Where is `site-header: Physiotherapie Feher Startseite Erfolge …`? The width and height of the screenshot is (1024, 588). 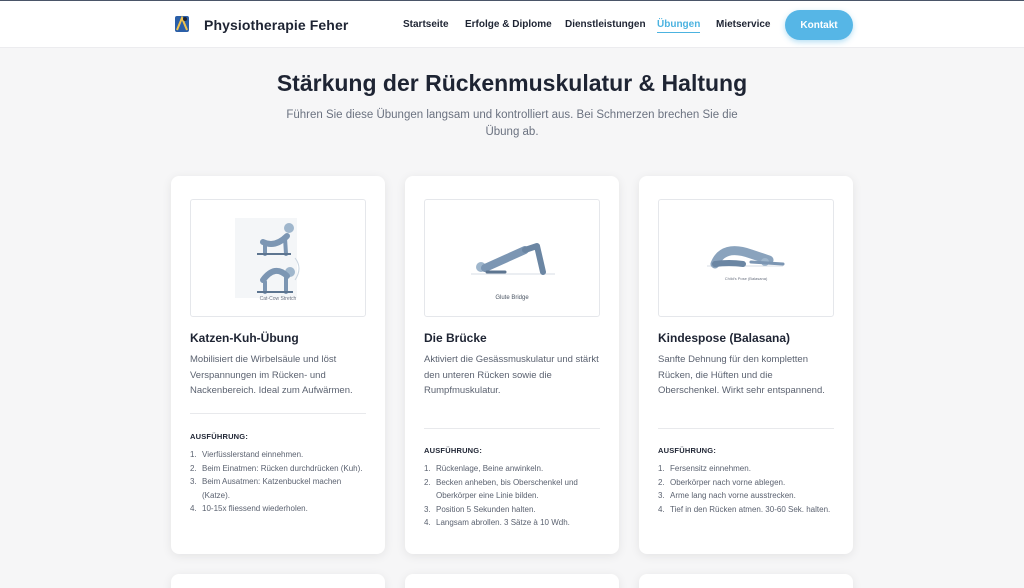 site-header: Physiotherapie Feher Startseite Erfolge … is located at coordinates (512, 24).